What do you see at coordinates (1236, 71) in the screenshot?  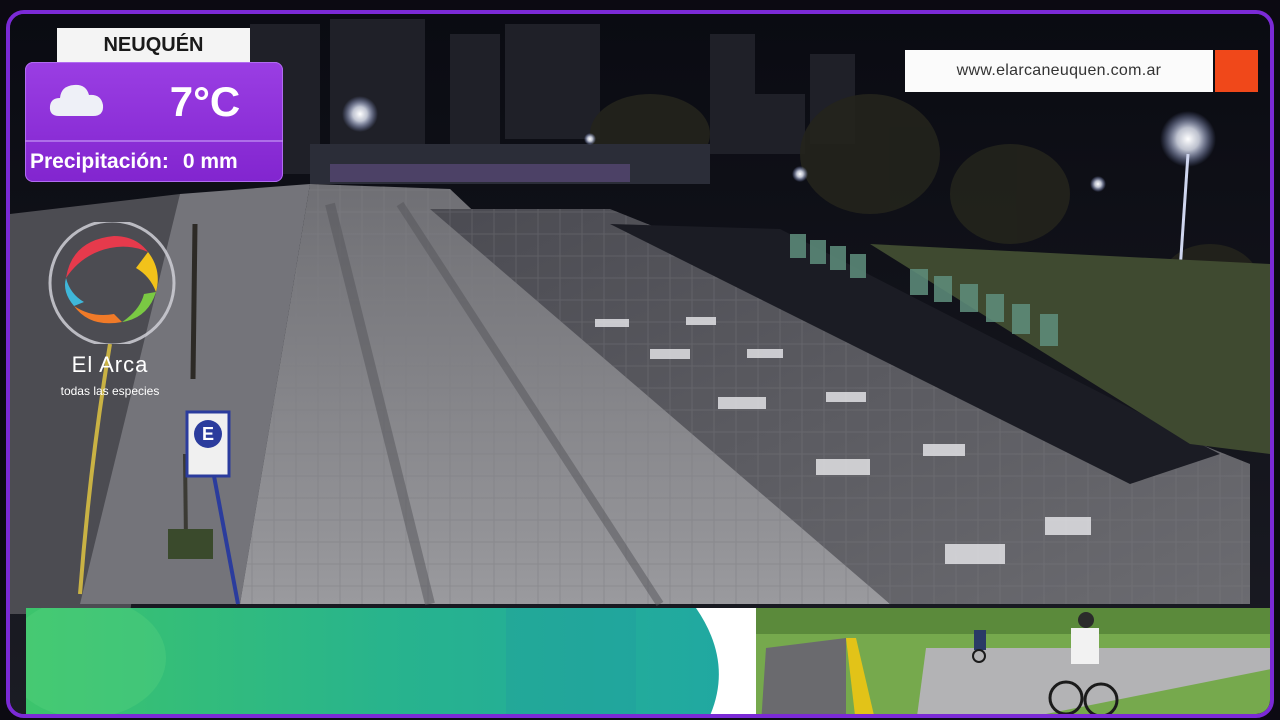 I see `url-accent-block` at bounding box center [1236, 71].